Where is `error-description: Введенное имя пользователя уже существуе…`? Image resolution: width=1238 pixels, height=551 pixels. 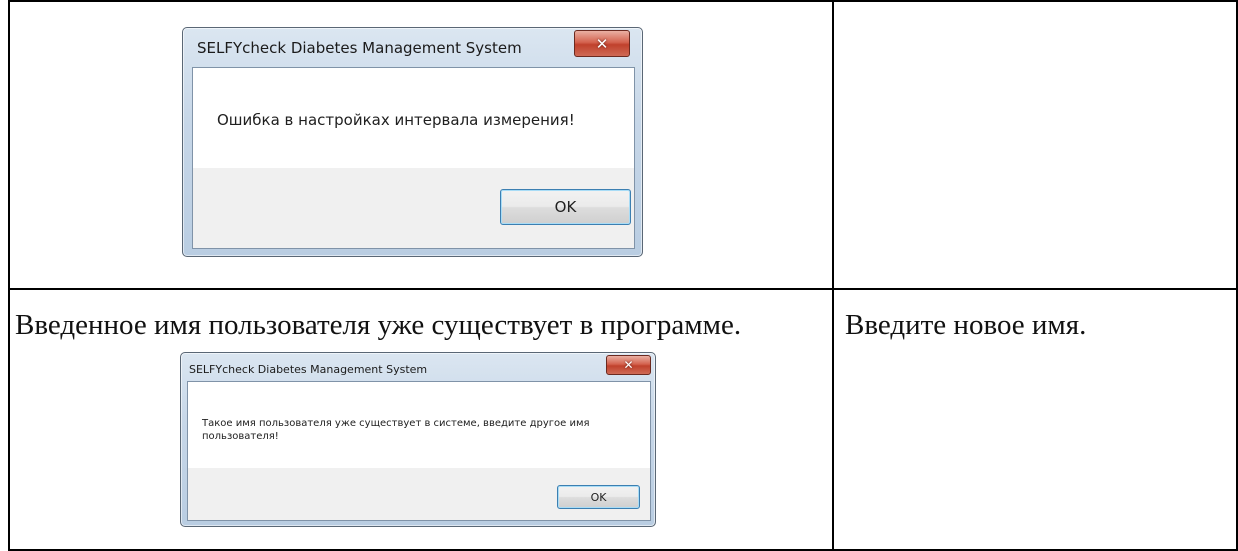 error-description: Введенное имя пользователя уже существуе… is located at coordinates (378, 325).